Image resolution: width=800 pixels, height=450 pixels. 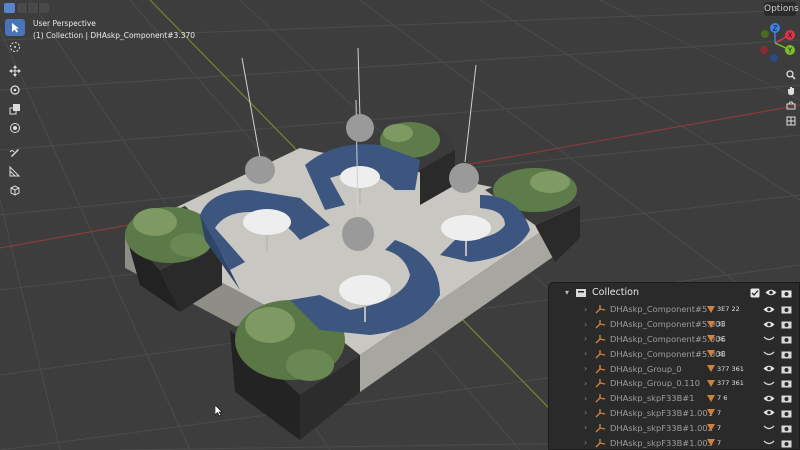 What do you see at coordinates (601, 443) in the screenshot?
I see `empty-object-icon` at bounding box center [601, 443].